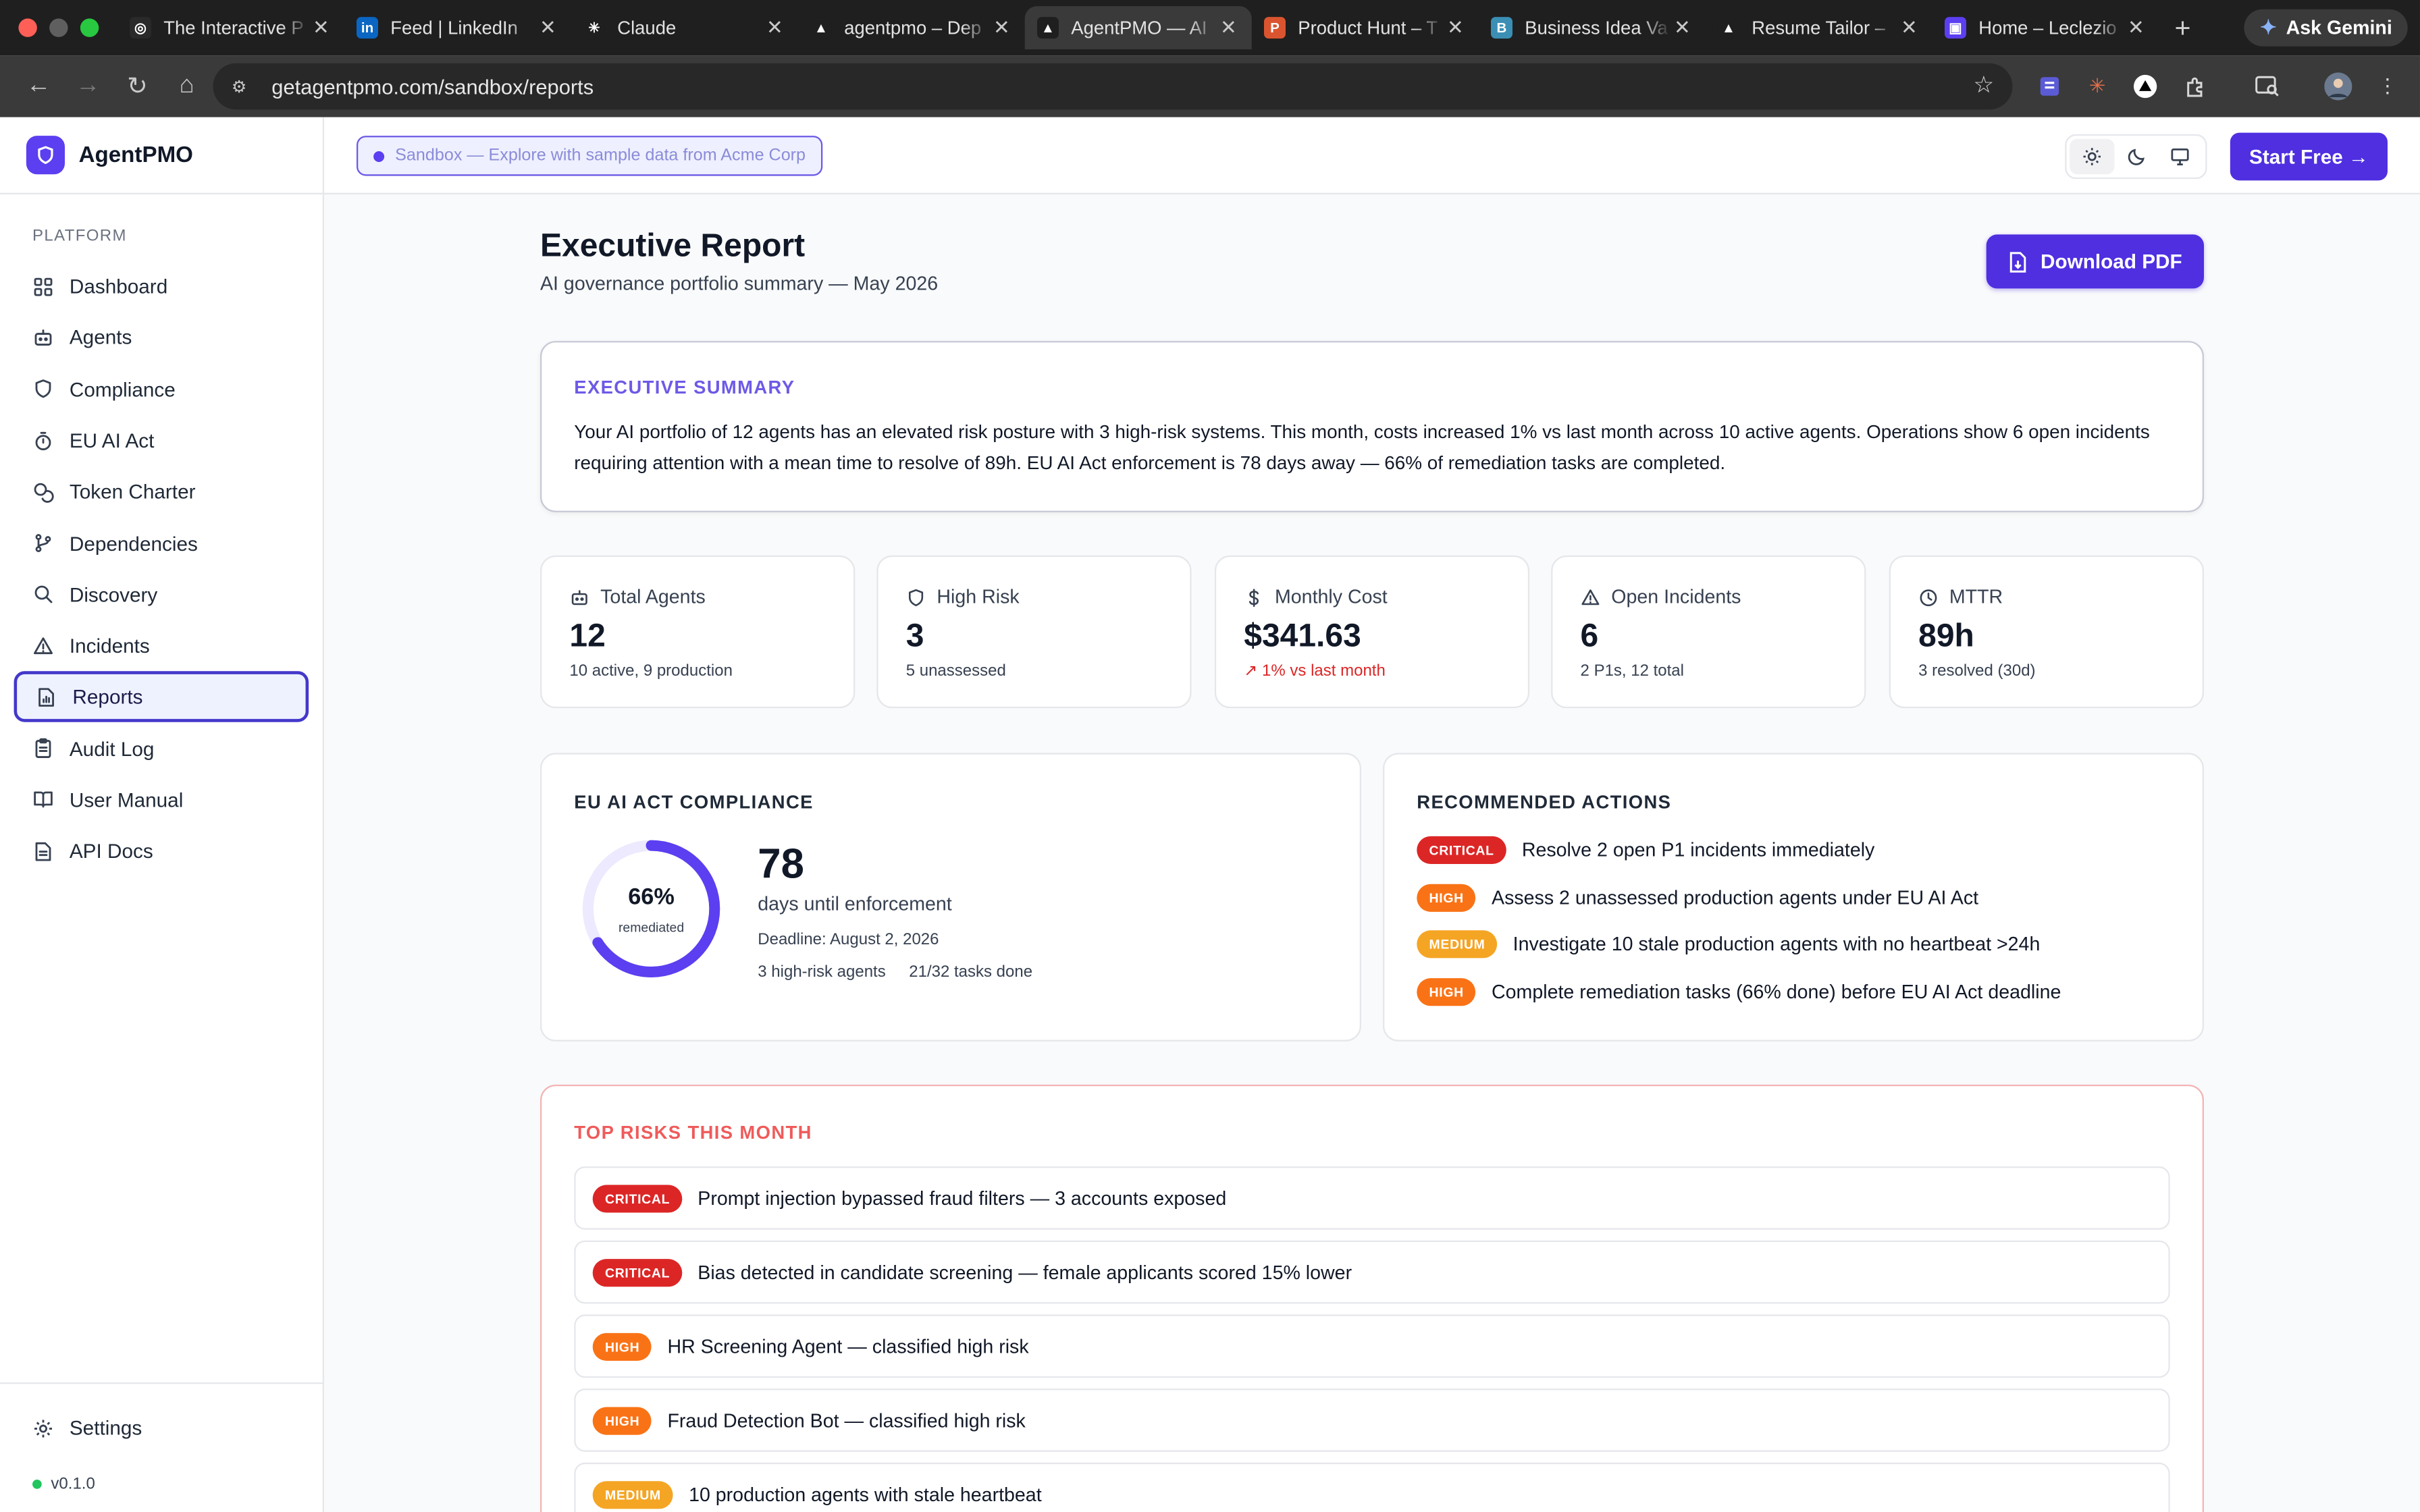 The image size is (2420, 1512). I want to click on gear-icon, so click(43, 1428).